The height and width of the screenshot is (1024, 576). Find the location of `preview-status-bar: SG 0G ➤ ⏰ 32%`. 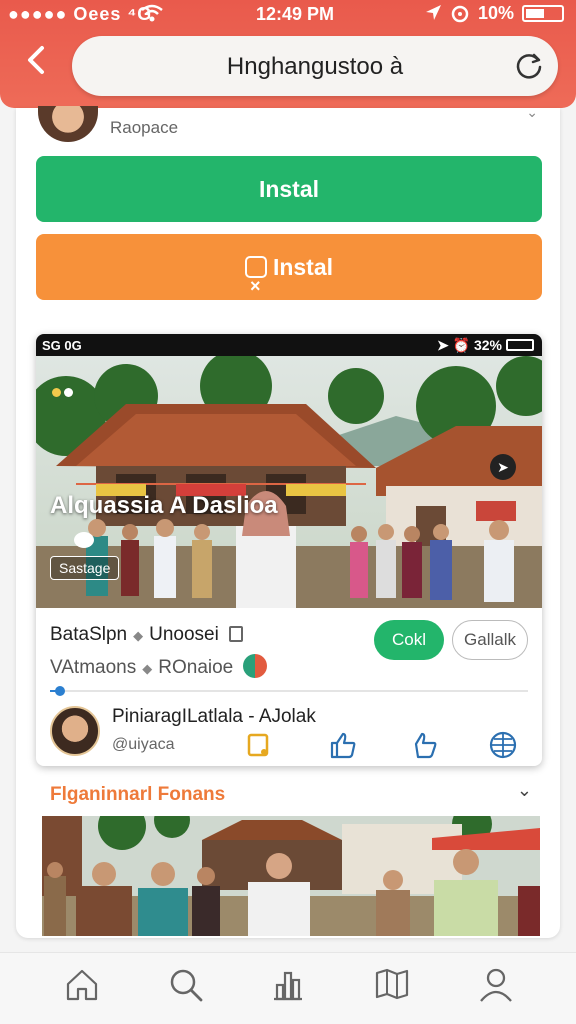

preview-status-bar: SG 0G ➤ ⏰ 32% is located at coordinates (289, 345).